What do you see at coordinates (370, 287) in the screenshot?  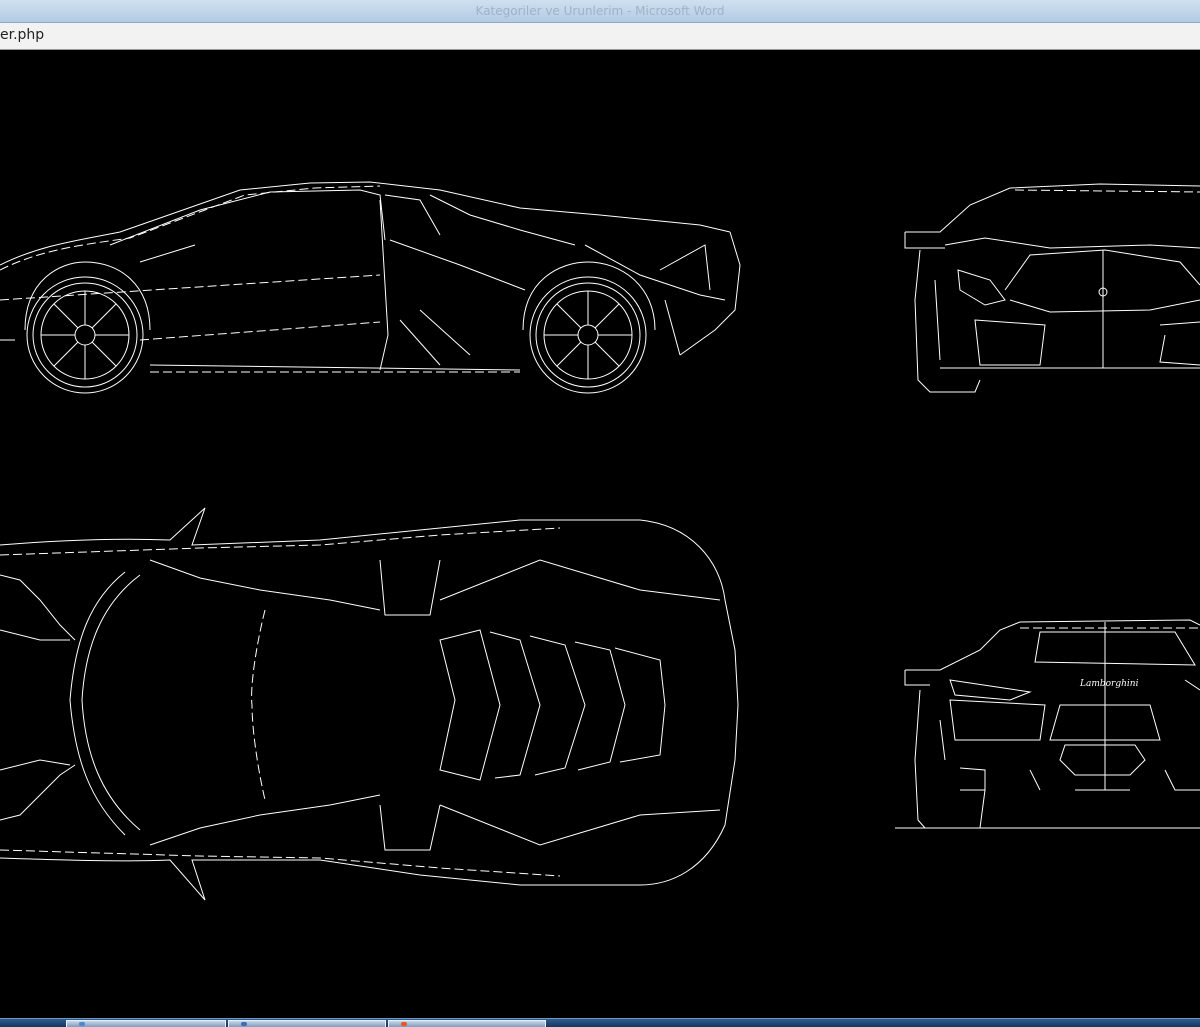 I see `side-view` at bounding box center [370, 287].